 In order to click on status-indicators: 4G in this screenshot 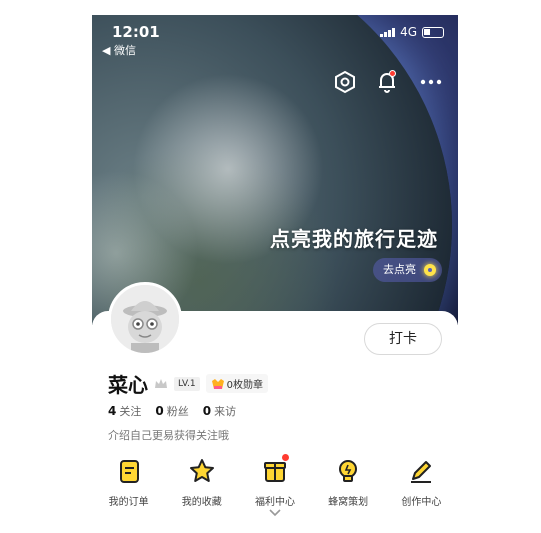, I will do `click(412, 32)`.